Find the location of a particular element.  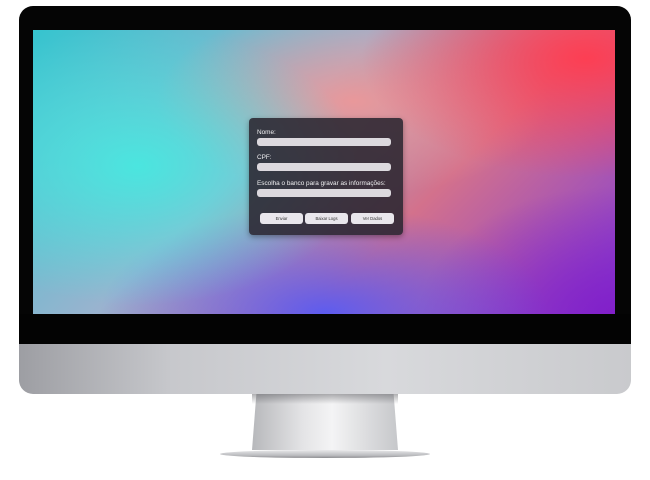

cpf-input is located at coordinates (324, 167).